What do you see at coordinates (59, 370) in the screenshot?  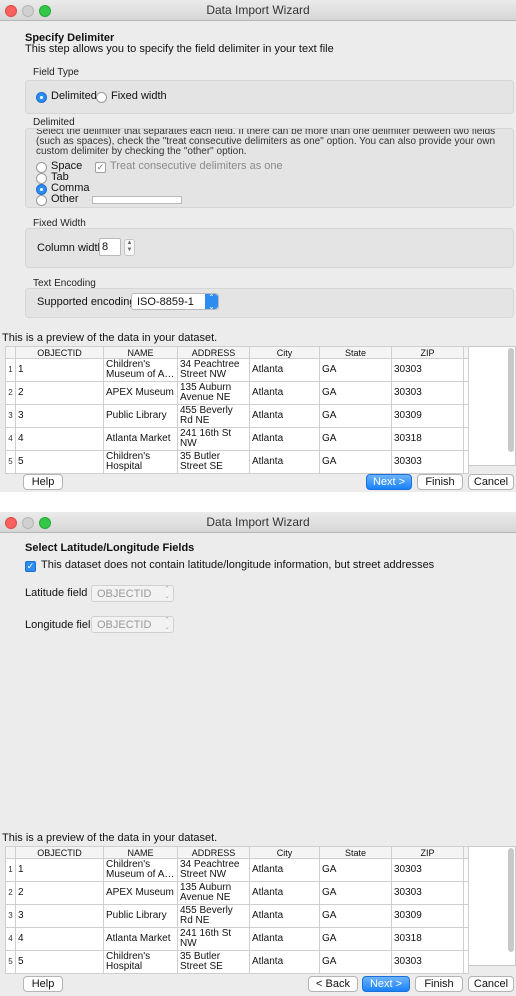 I see `table-cell: 1` at bounding box center [59, 370].